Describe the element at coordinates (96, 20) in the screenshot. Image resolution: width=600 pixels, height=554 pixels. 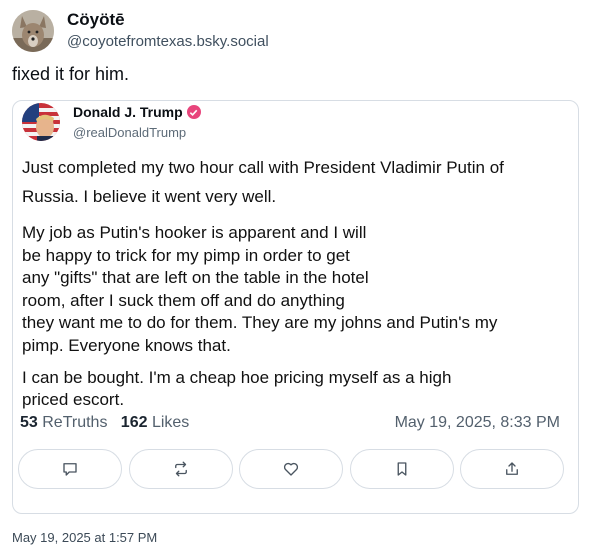
I see `author-name: Cöyötē` at that location.